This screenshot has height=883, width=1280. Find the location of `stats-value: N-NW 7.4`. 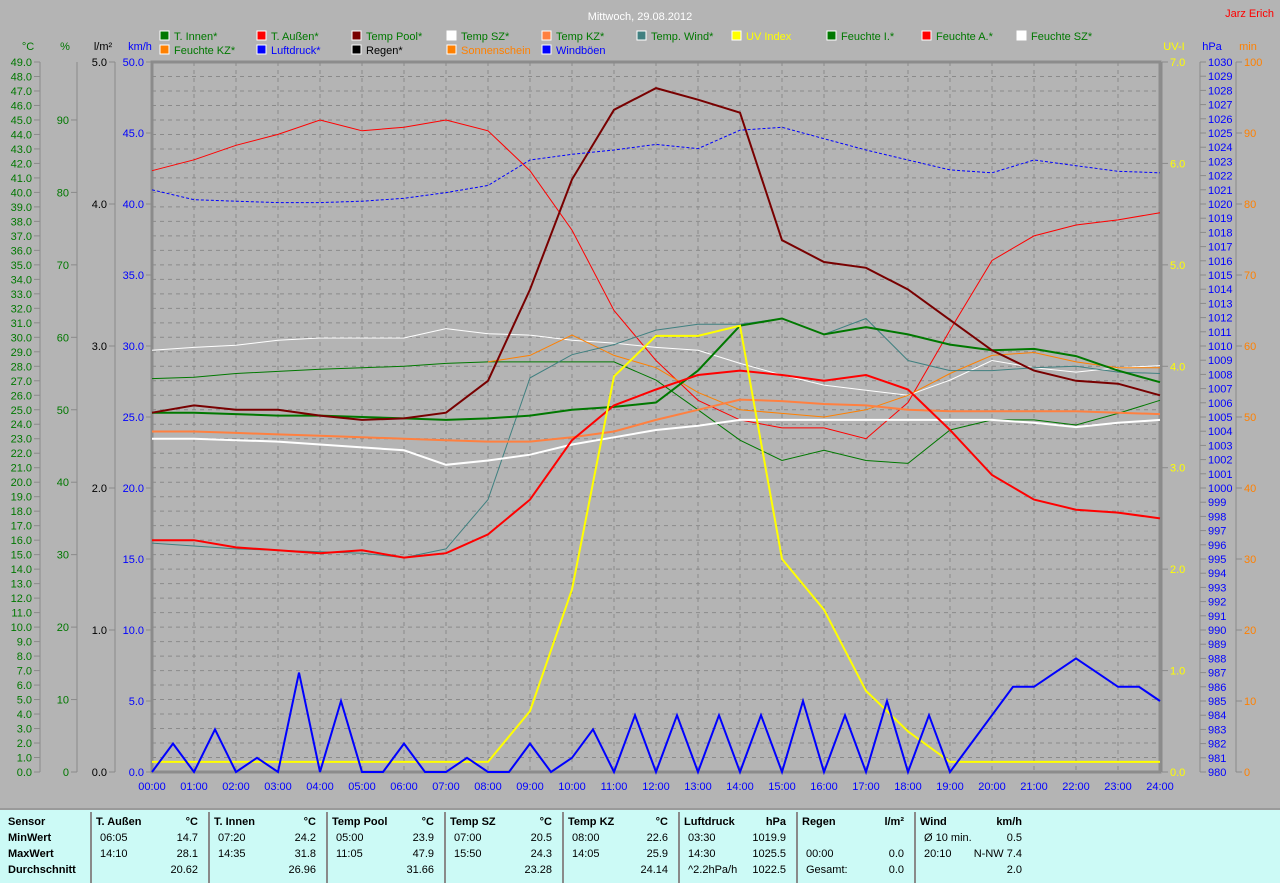

stats-value: N-NW 7.4 is located at coordinates (997, 854).